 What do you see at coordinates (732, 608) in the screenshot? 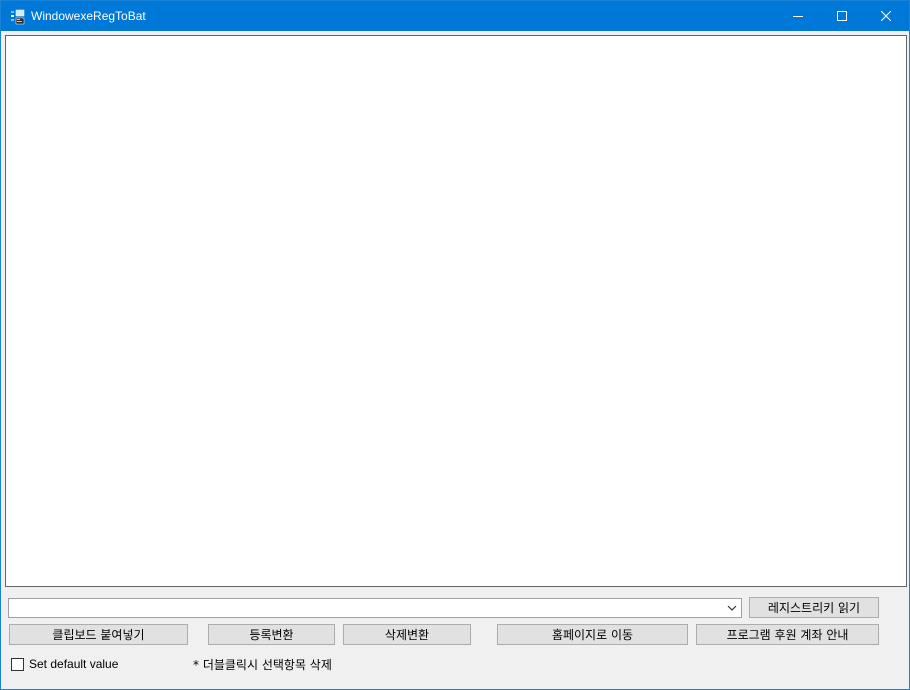
I see `chevron-down-icon` at bounding box center [732, 608].